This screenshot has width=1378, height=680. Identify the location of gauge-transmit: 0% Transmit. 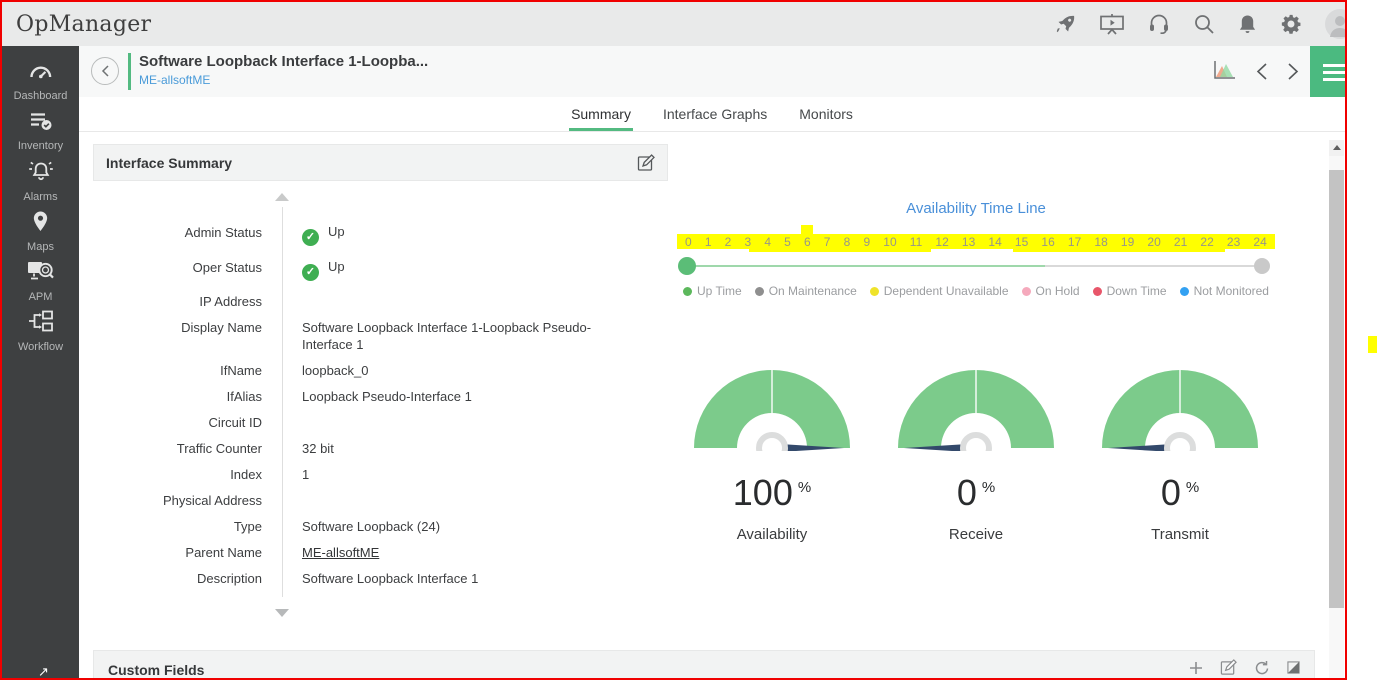
(1180, 451).